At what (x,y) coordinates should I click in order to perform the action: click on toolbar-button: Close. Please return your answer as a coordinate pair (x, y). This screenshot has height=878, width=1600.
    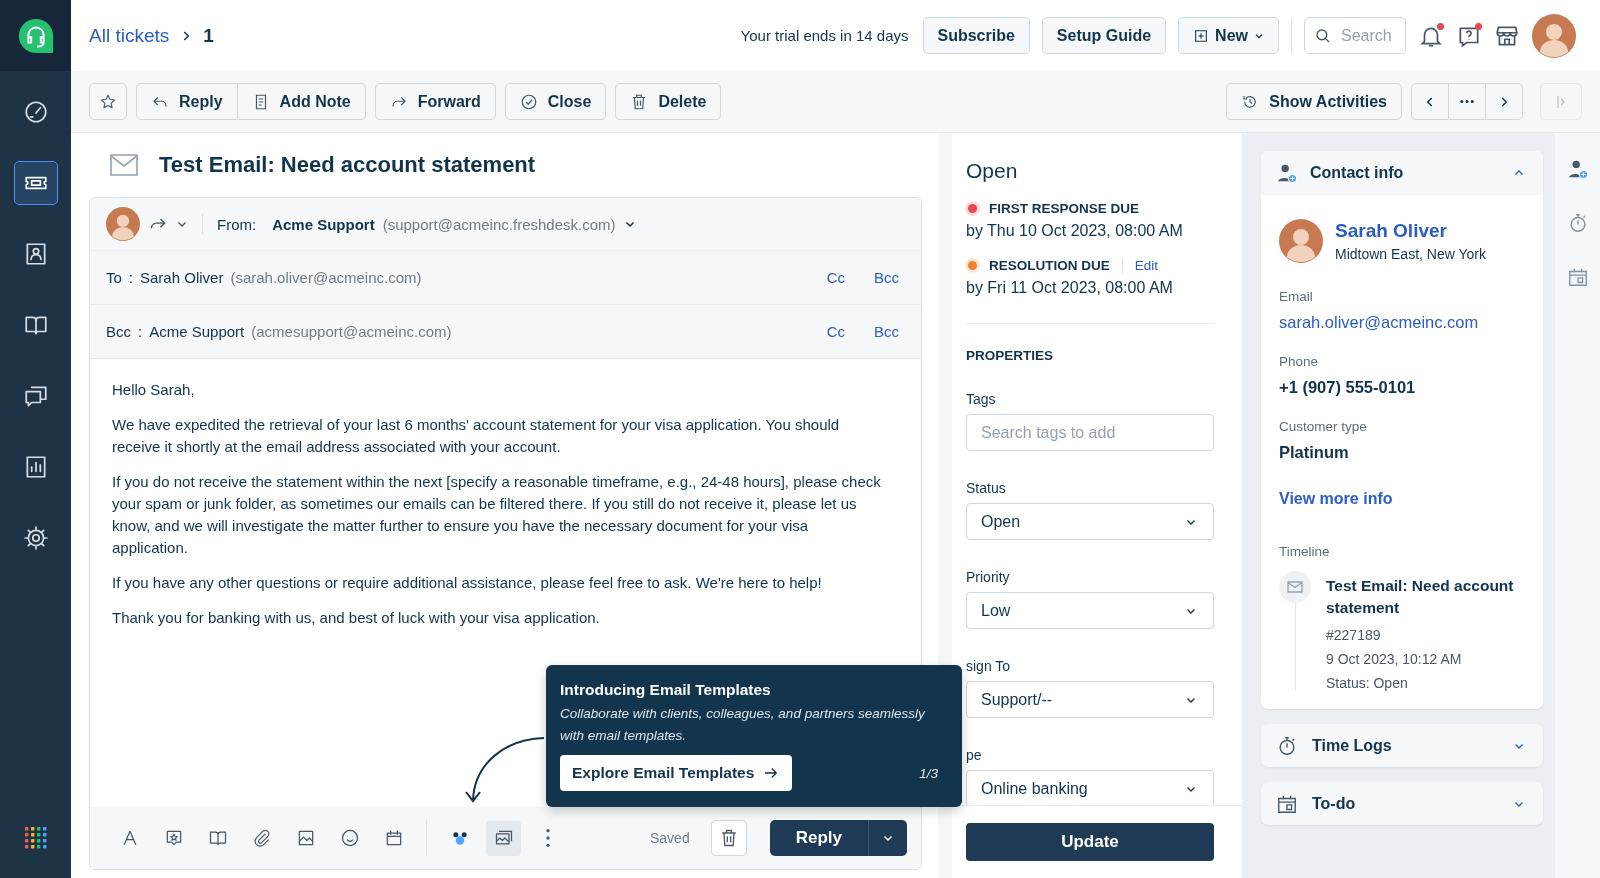
    Looking at the image, I should click on (555, 101).